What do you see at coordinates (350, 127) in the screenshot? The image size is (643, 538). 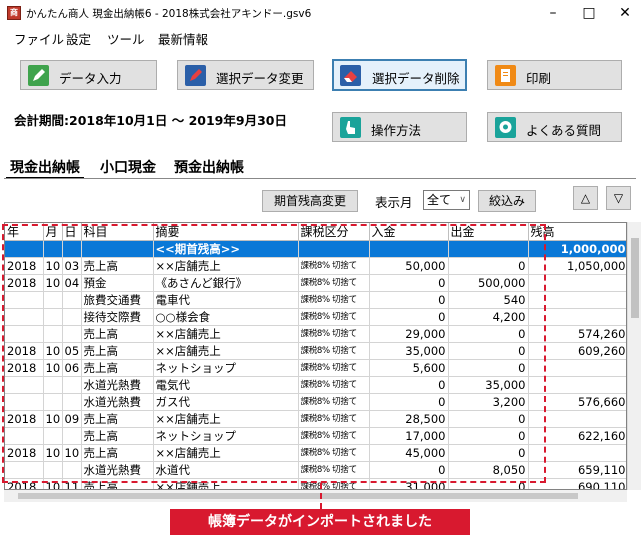 I see `hand-pointer-icon` at bounding box center [350, 127].